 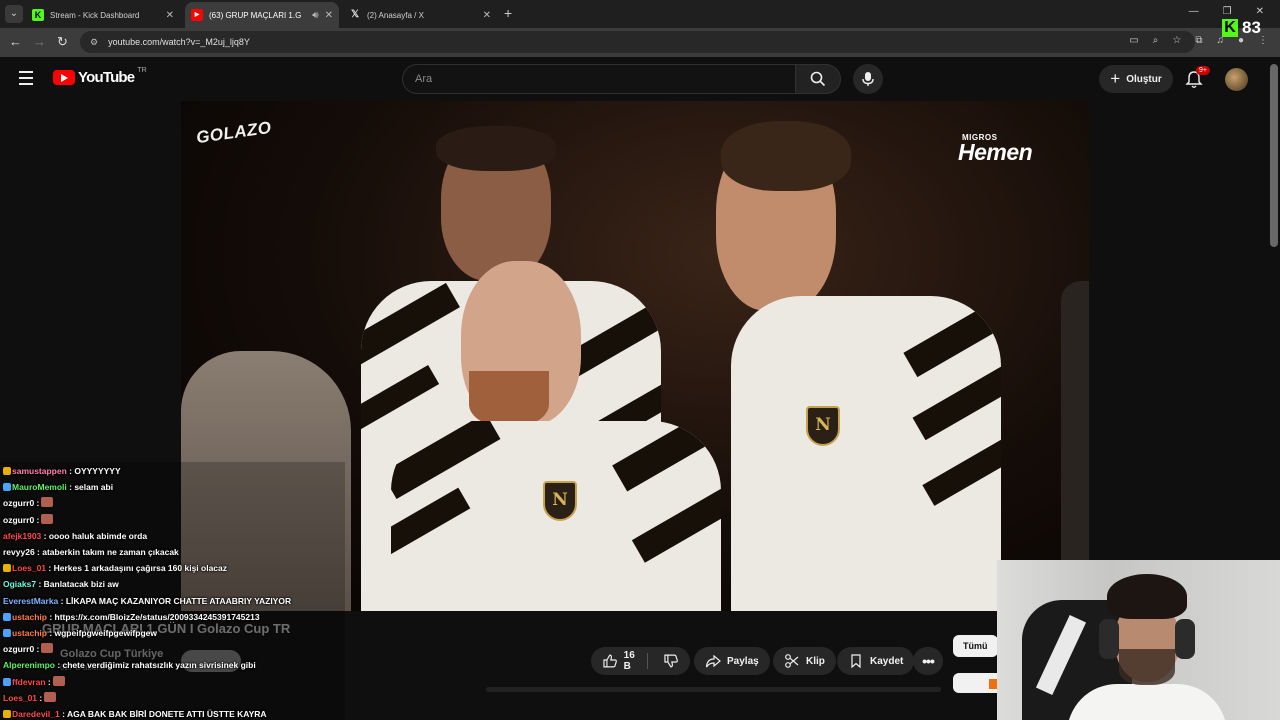 What do you see at coordinates (179, 42) in the screenshot?
I see `url-text: youtube.com/watch?v=_M2uj_ljq8Y` at bounding box center [179, 42].